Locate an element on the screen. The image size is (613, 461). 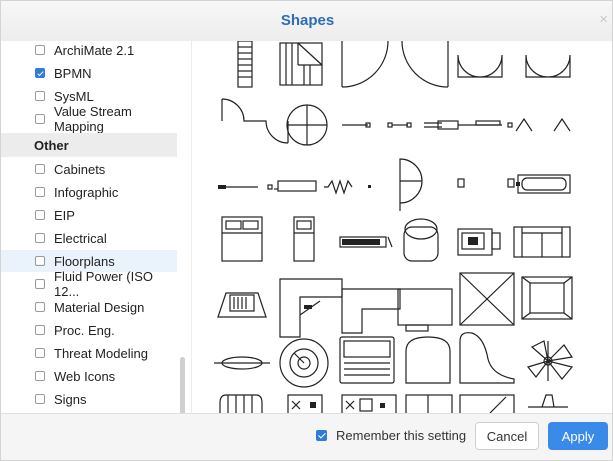
small-square-shape is located at coordinates (486, 183).